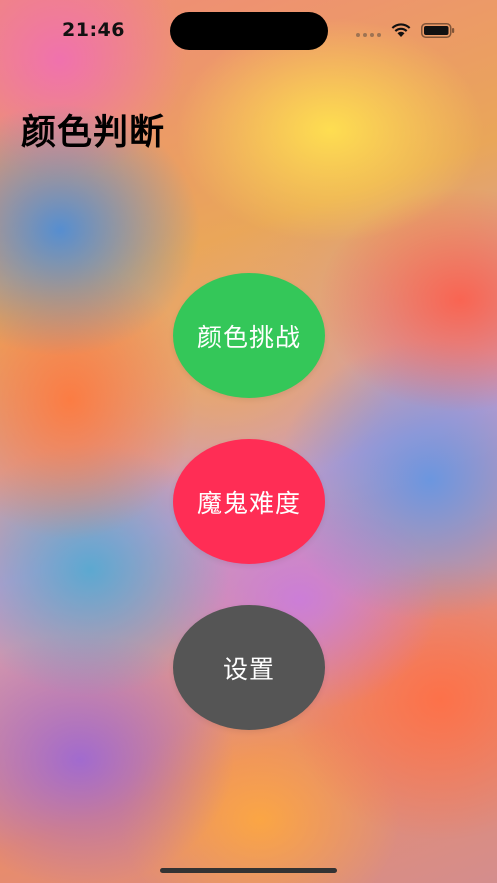 The width and height of the screenshot is (497, 883). I want to click on cellular-signal-icon, so click(369, 34).